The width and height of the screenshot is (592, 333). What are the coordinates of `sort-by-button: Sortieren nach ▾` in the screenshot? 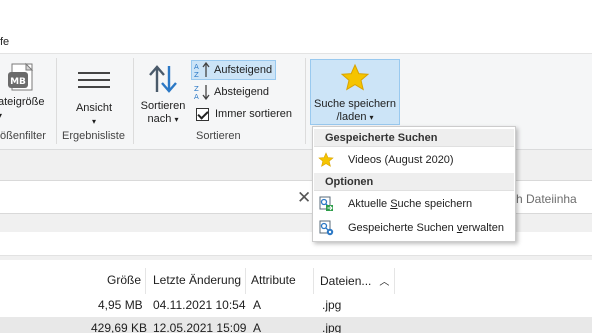 It's located at (163, 91).